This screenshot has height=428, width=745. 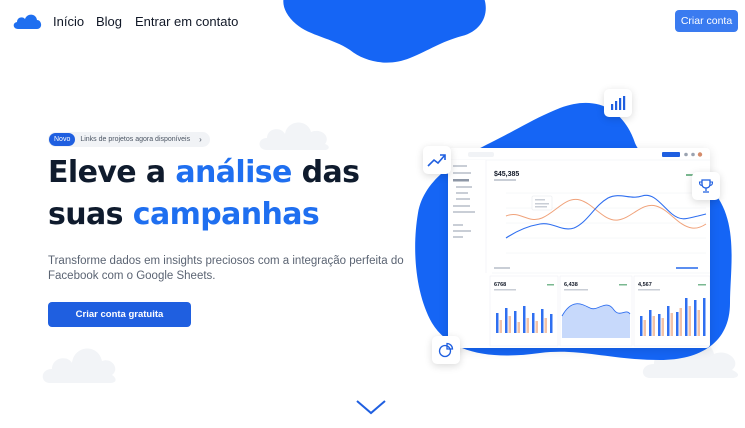 I want to click on headline-accent: campanhas, so click(x=226, y=214).